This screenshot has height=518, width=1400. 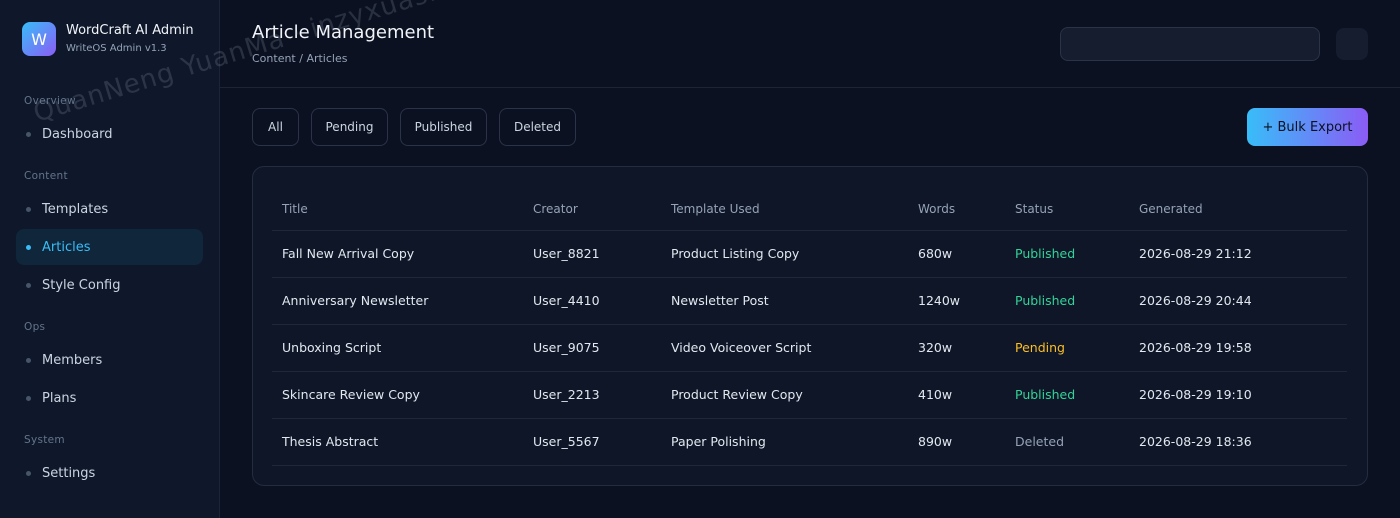 I want to click on cell-title: Unboxing Script, so click(x=397, y=348).